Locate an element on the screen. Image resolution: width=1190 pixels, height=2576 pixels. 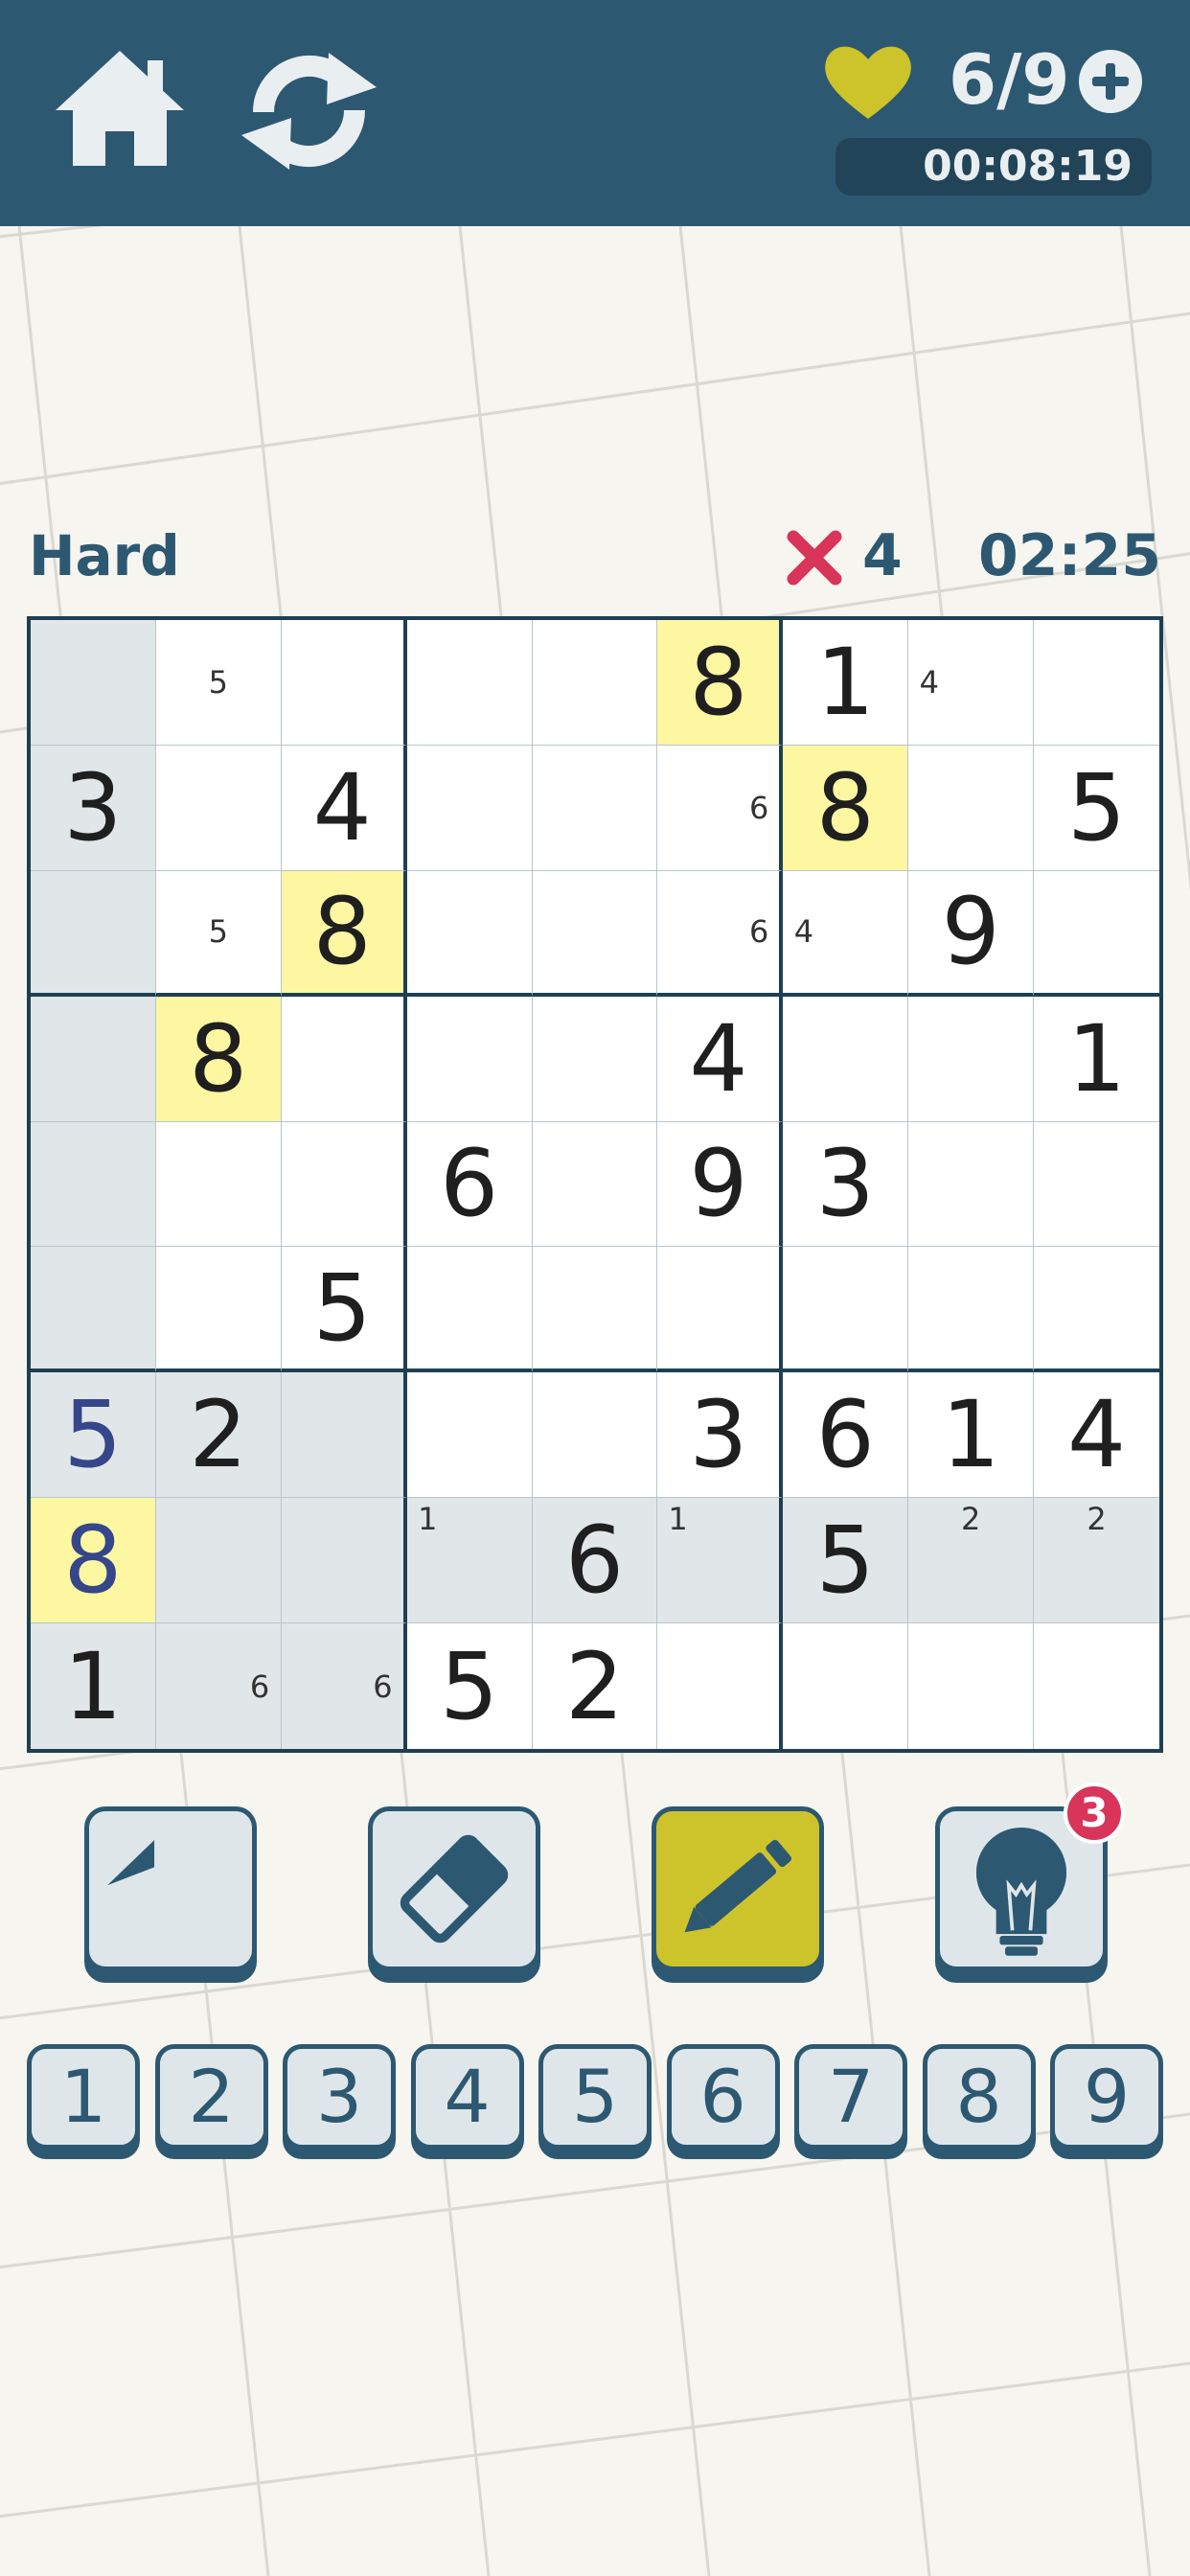
add-lives-icon is located at coordinates (1110, 81).